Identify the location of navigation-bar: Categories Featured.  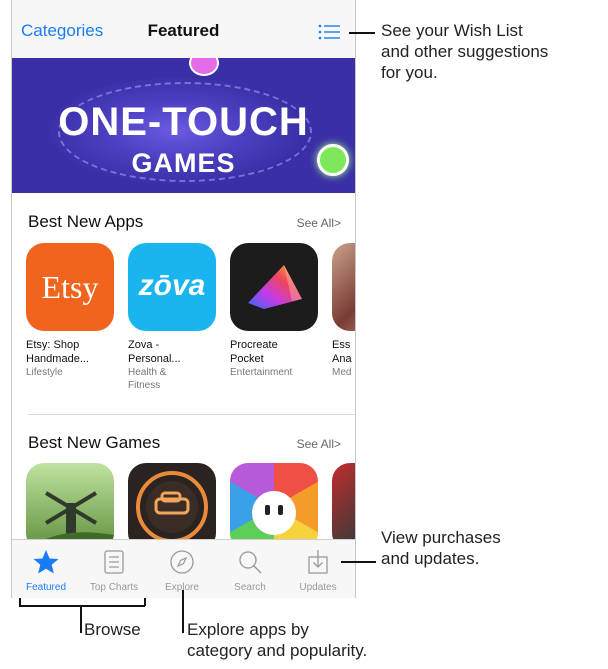
(183, 29).